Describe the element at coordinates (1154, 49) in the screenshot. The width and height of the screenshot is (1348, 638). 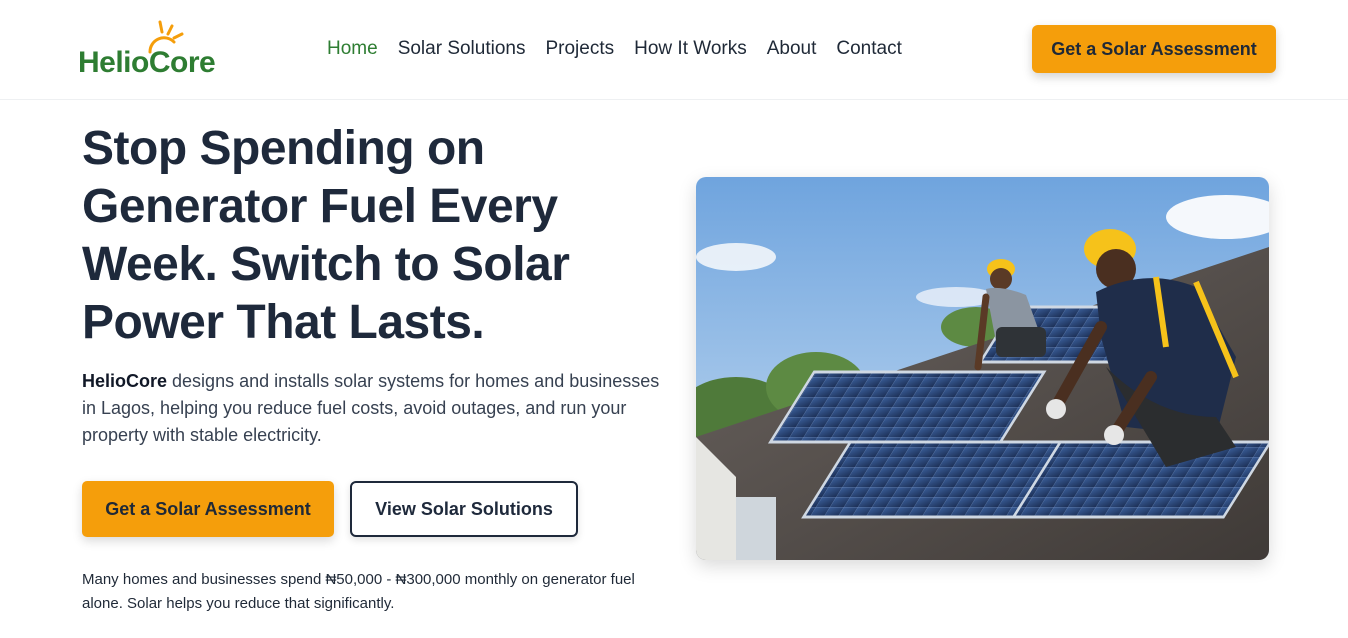
I see `header-assessment-button: Get a Solar Assessment` at that location.